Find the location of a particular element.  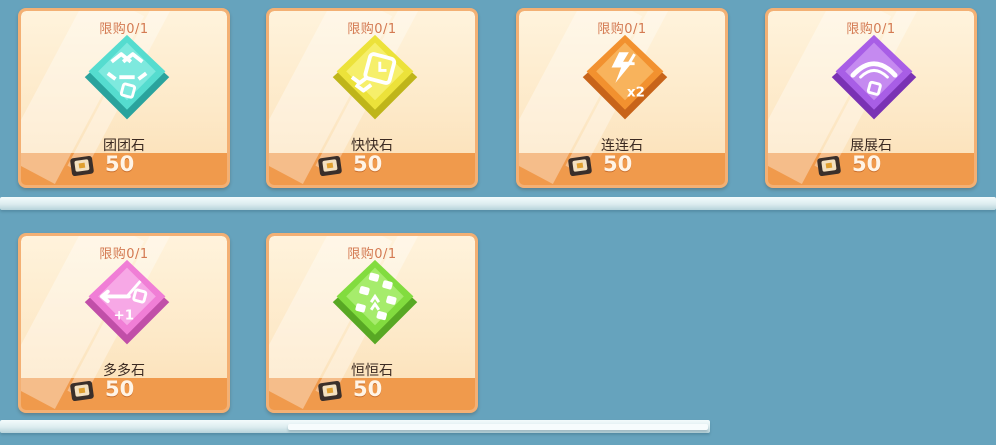

yellow-stone-icon is located at coordinates (375, 77).